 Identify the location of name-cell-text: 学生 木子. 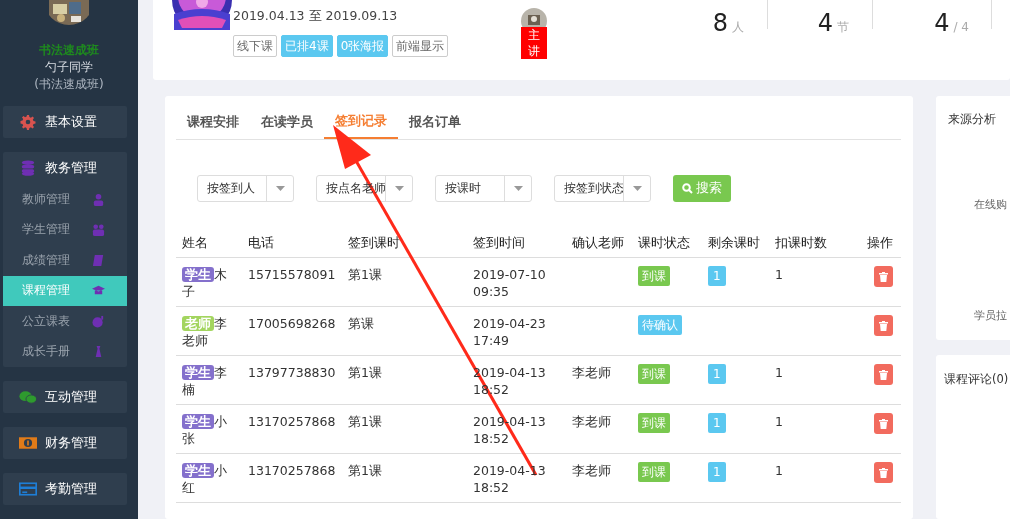
(205, 283).